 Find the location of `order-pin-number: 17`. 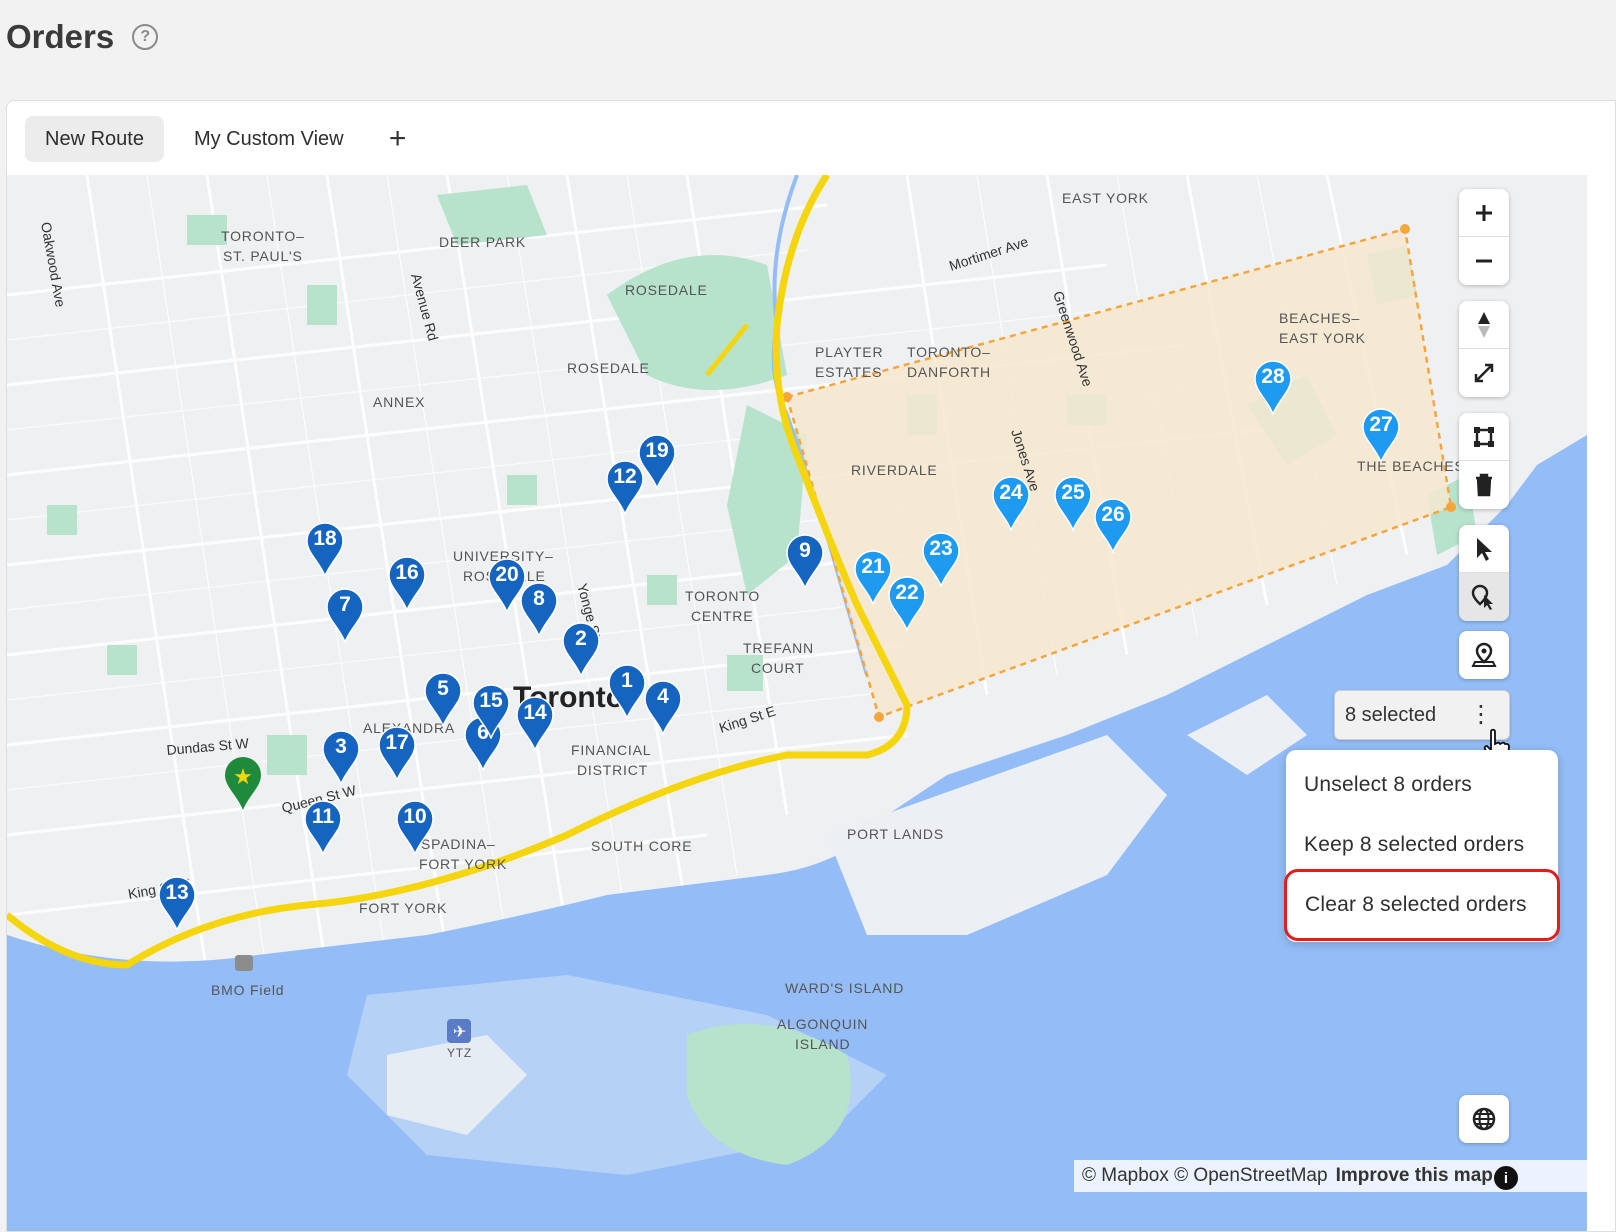

order-pin-number: 17 is located at coordinates (397, 742).